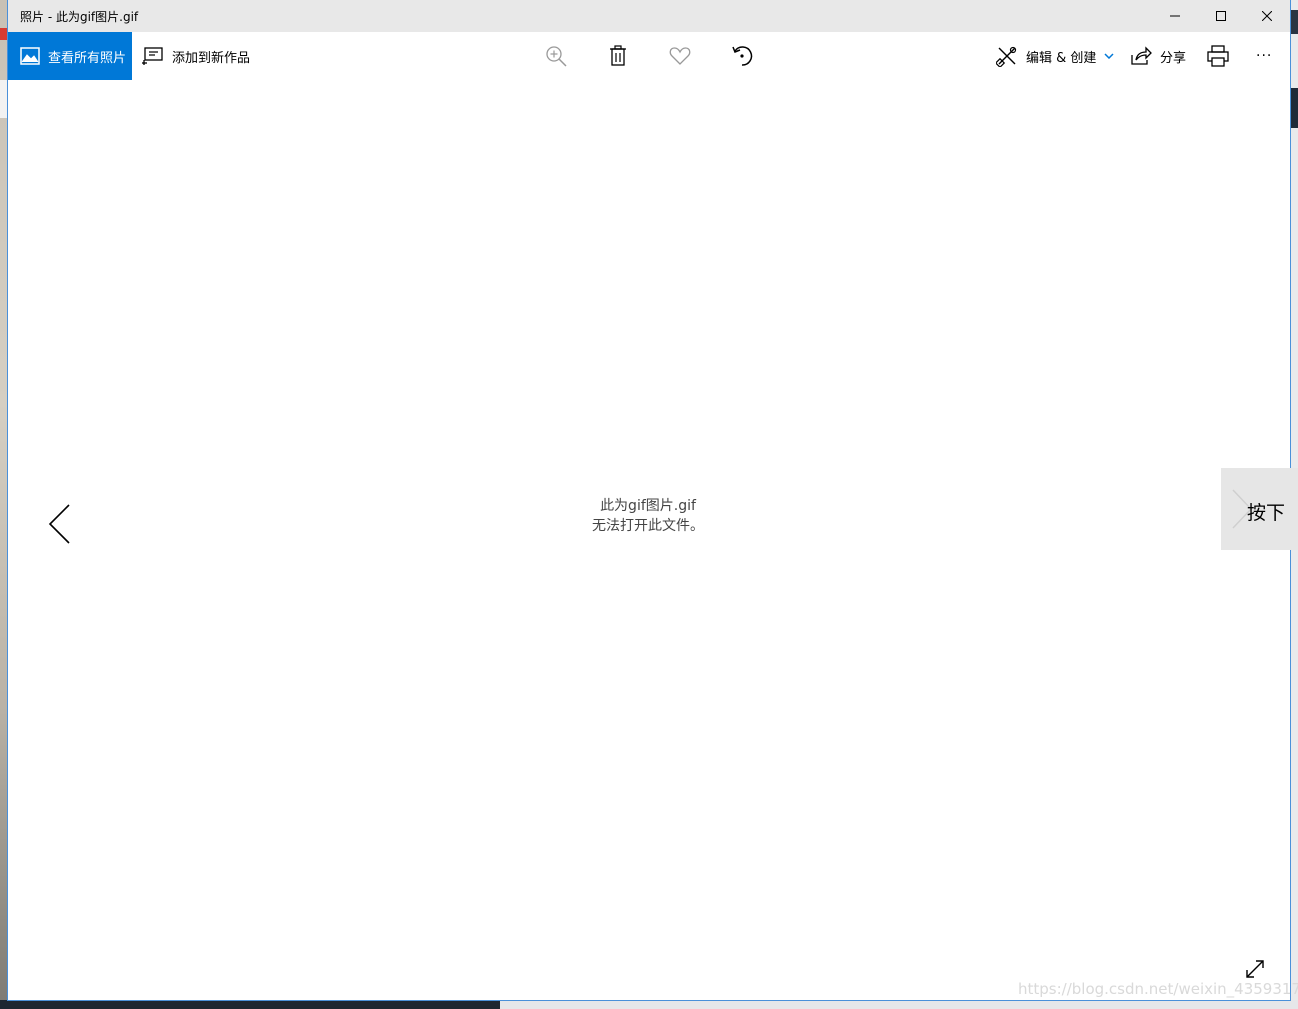 This screenshot has height=1009, width=1298. I want to click on error-text: 无法打开此文件。, so click(648, 526).